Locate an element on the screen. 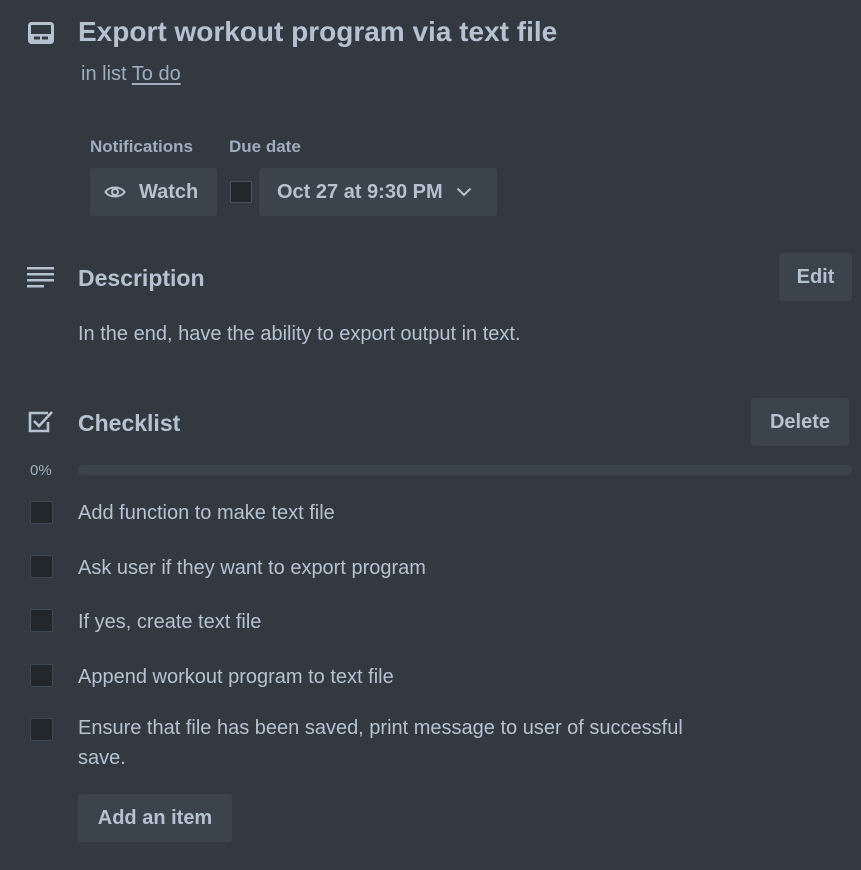  delete-checklist-button: Delete is located at coordinates (800, 422).